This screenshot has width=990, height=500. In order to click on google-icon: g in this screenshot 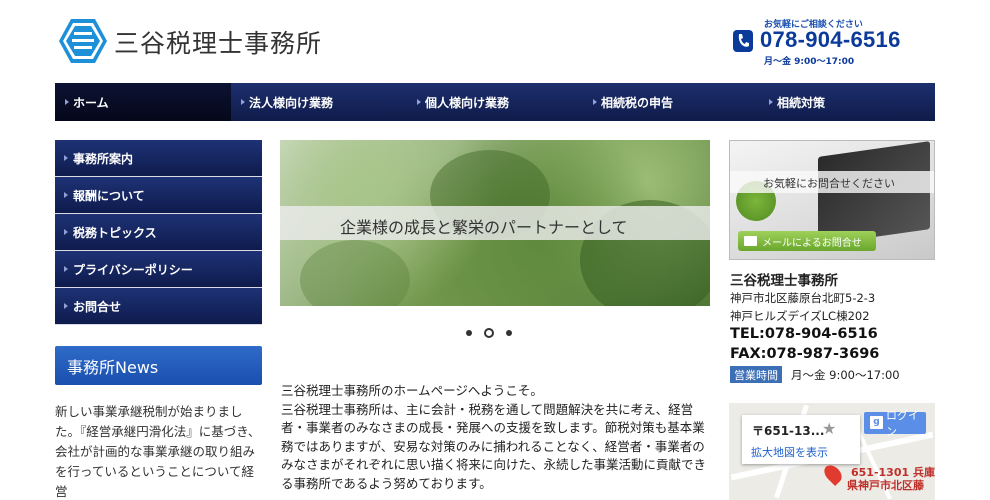, I will do `click(876, 422)`.